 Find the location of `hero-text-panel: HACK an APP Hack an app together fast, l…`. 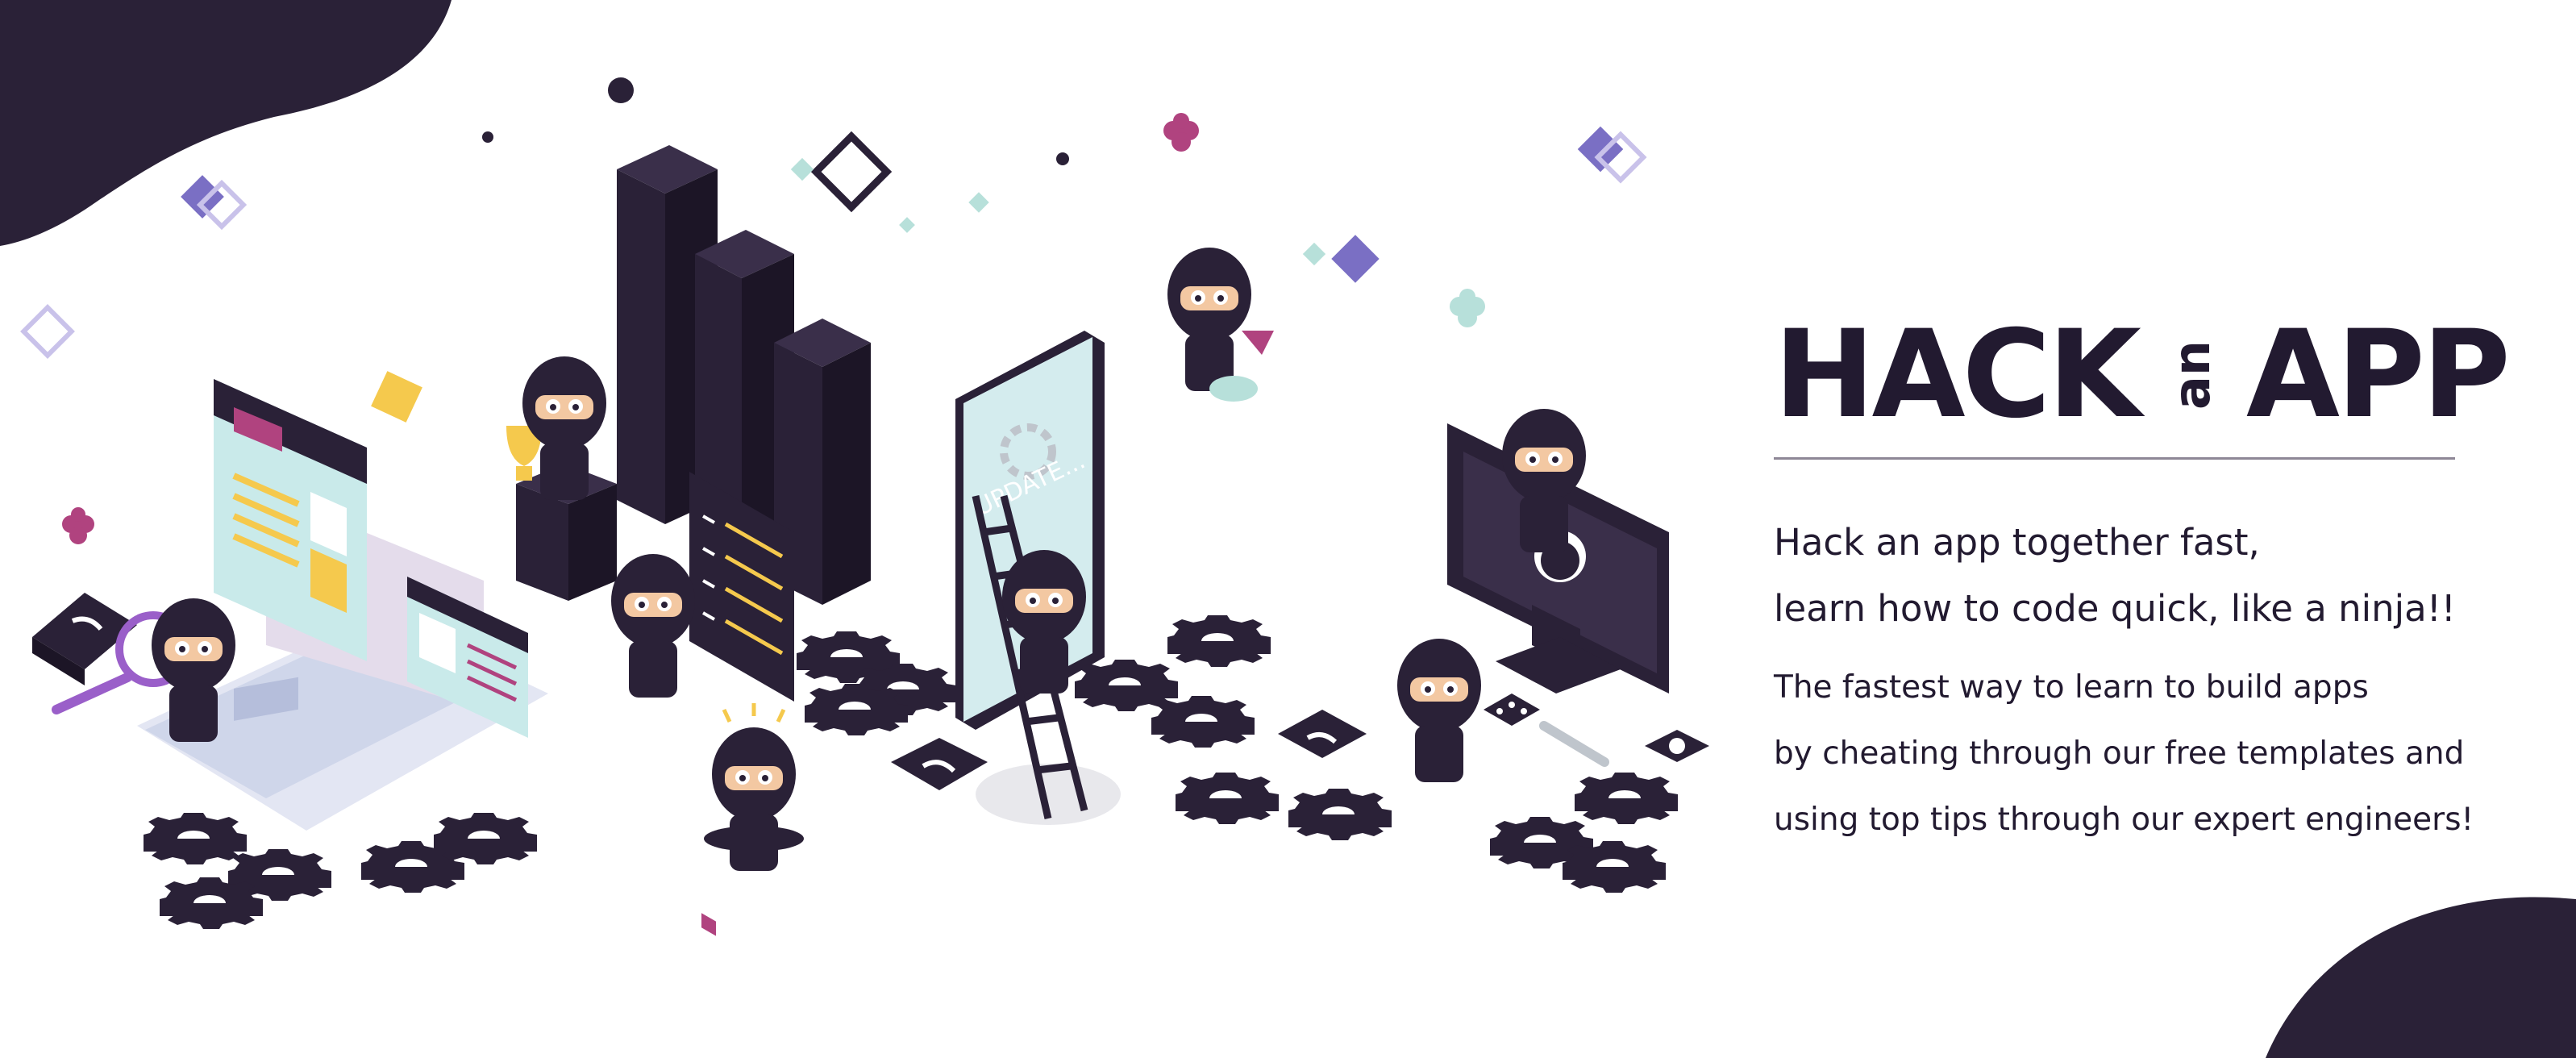

hero-text-panel: HACK an APP Hack an app together fast, l… is located at coordinates (2142, 579).